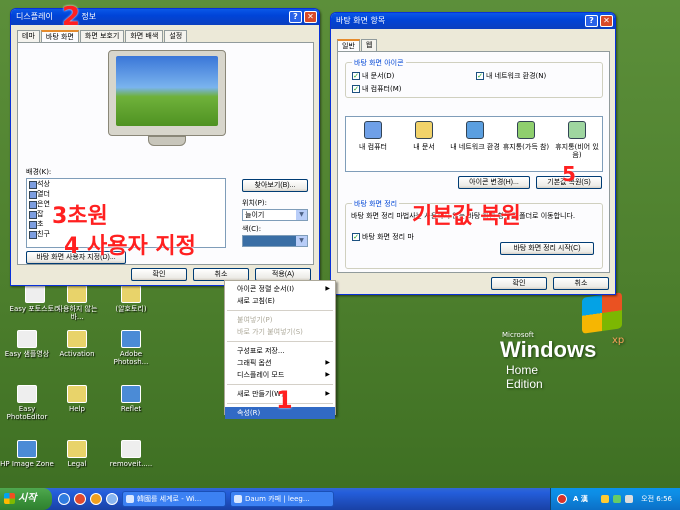 The height and width of the screenshot is (510, 680). Describe the element at coordinates (373, 76) in the screenshot. I see `my-documents-checkbox: ✓ 내 문서(D)` at that location.